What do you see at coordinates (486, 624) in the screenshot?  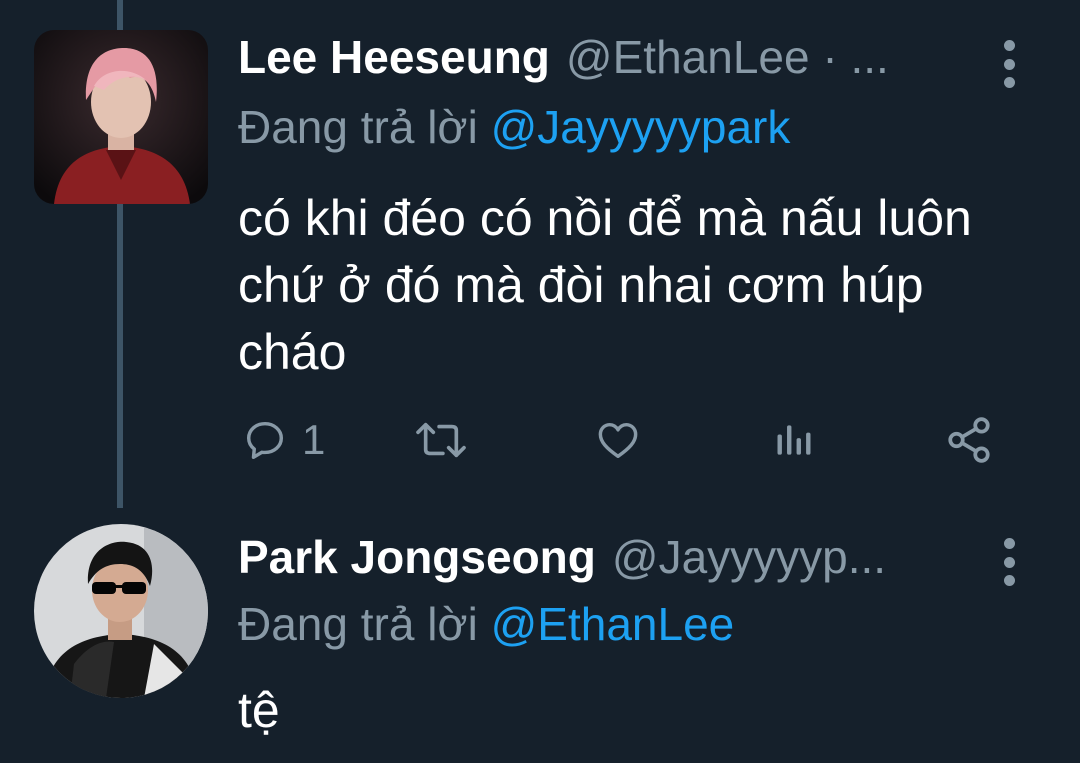 I see `reply-context: Đang trả lời @EthanLee` at bounding box center [486, 624].